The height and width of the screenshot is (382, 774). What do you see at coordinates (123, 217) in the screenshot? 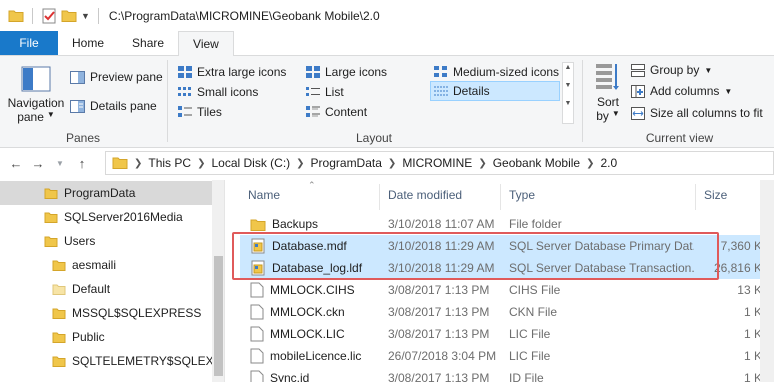
I see `nav-item-label: SQLServer2016Media` at bounding box center [123, 217].